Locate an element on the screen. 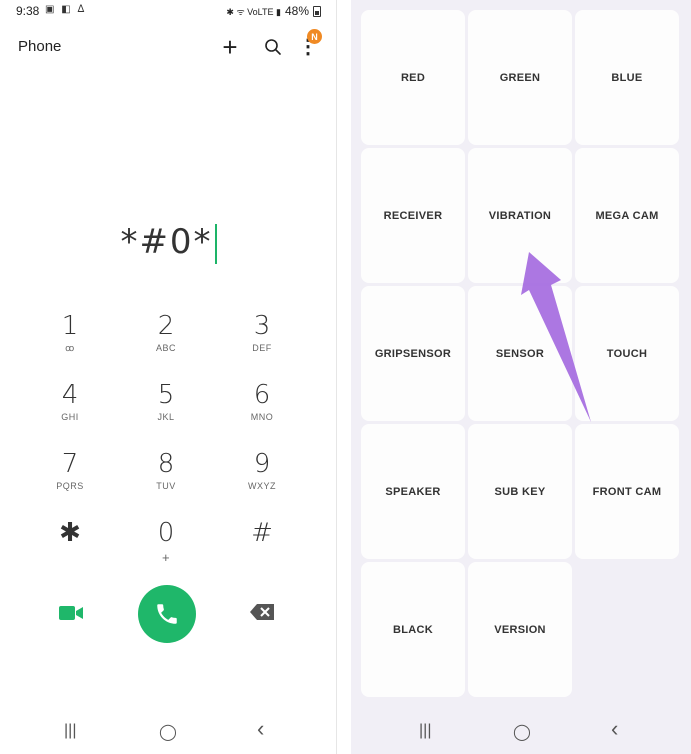  key-digit: 5 is located at coordinates (166, 395).